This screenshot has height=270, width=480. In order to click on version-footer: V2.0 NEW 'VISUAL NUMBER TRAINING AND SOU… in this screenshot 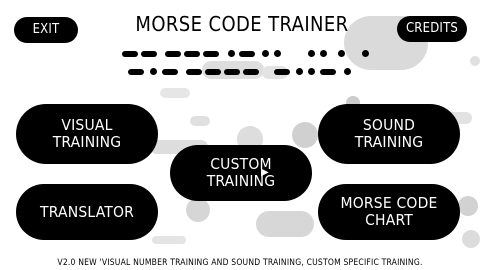, I will do `click(240, 263)`.